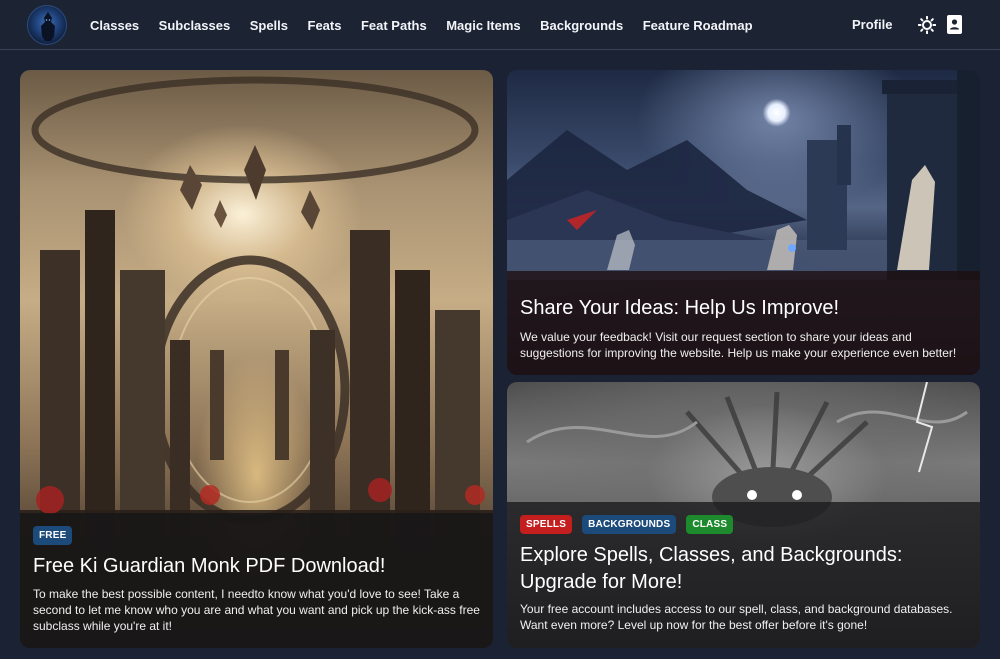  Describe the element at coordinates (394, 25) in the screenshot. I see `nav-feat-paths: Feat Paths` at that location.